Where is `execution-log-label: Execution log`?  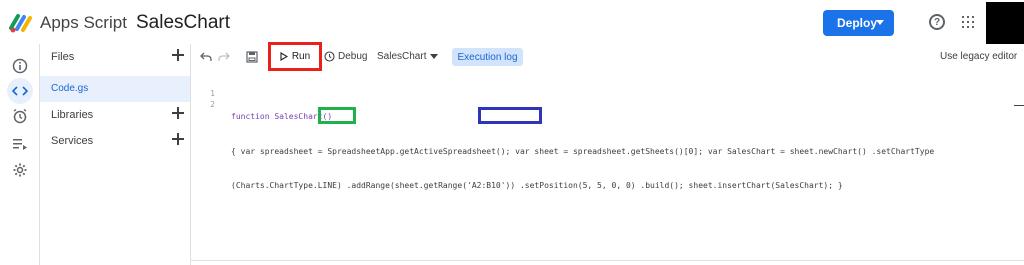 execution-log-label: Execution log is located at coordinates (487, 57).